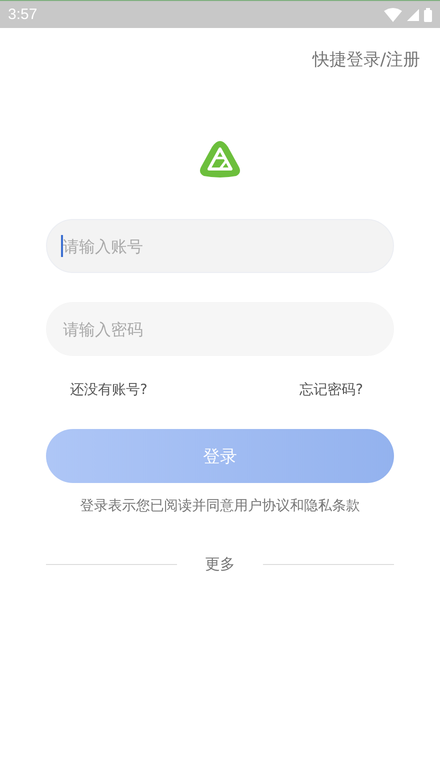 The height and width of the screenshot is (770, 440). What do you see at coordinates (413, 14) in the screenshot?
I see `signal-icon` at bounding box center [413, 14].